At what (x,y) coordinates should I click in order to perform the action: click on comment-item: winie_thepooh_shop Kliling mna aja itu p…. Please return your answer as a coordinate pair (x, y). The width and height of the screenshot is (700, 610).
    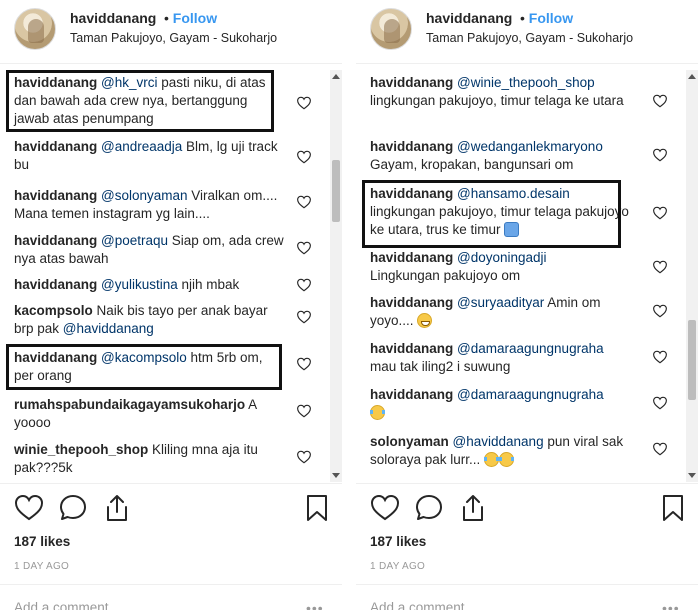
    Looking at the image, I should click on (149, 459).